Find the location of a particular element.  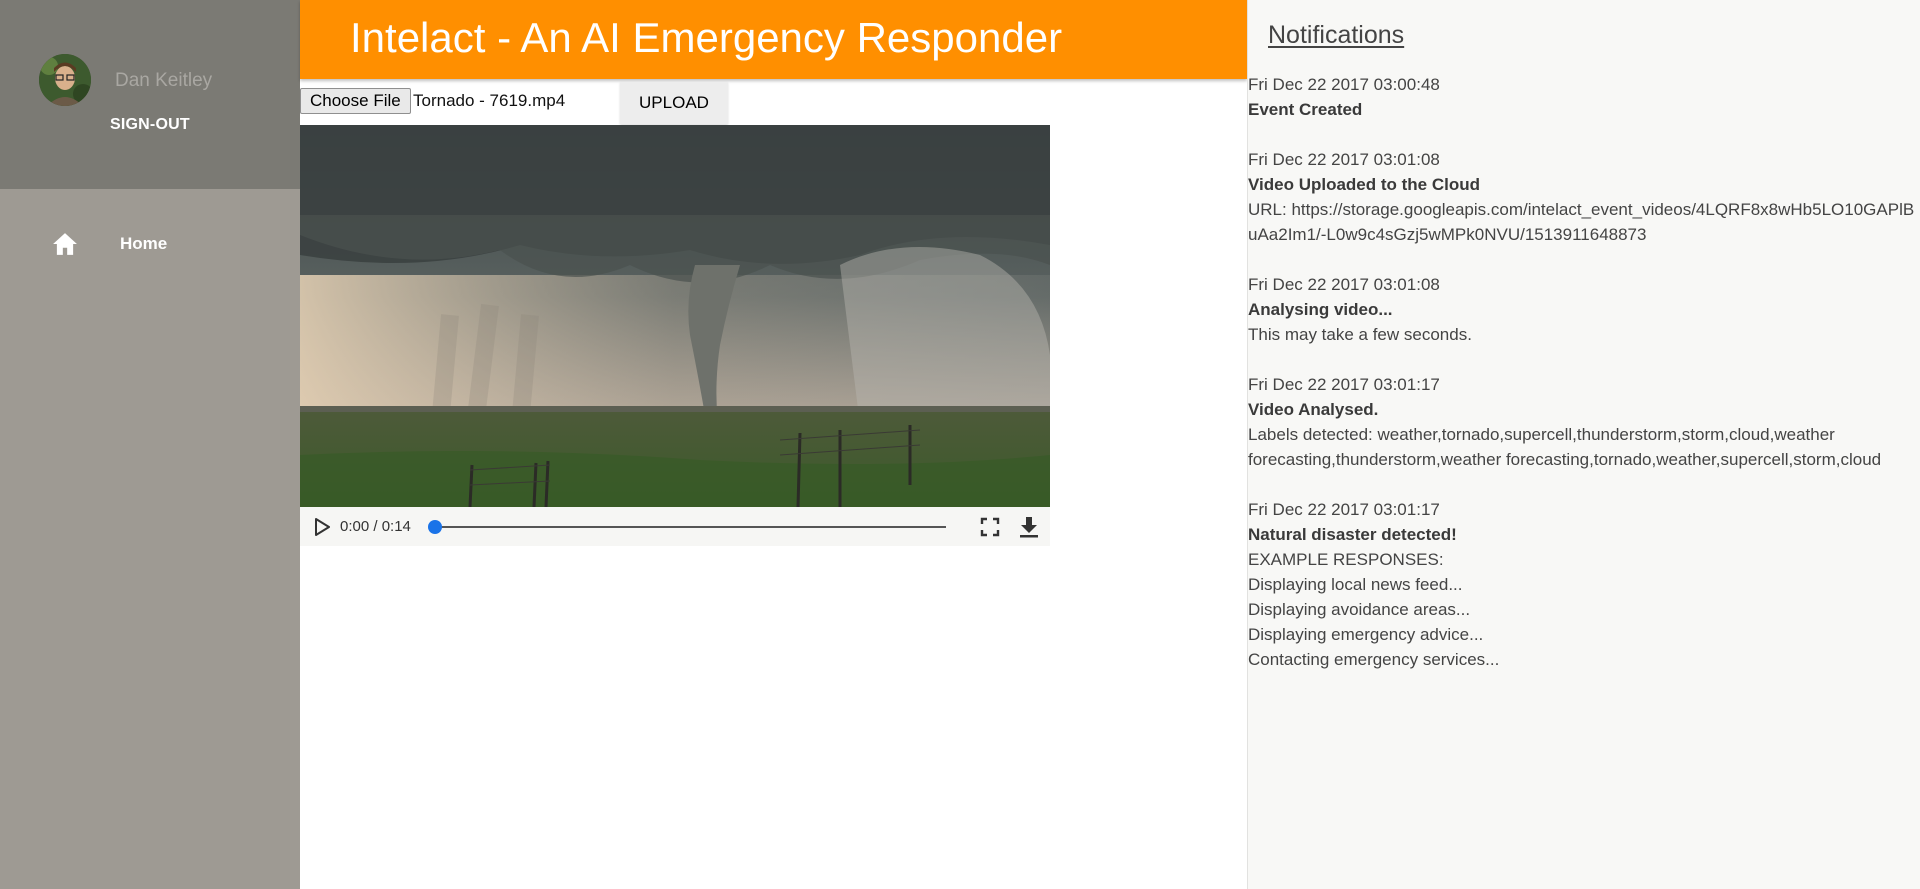

notification-detail: EXAMPLE RESPONSES: is located at coordinates (1346, 559).